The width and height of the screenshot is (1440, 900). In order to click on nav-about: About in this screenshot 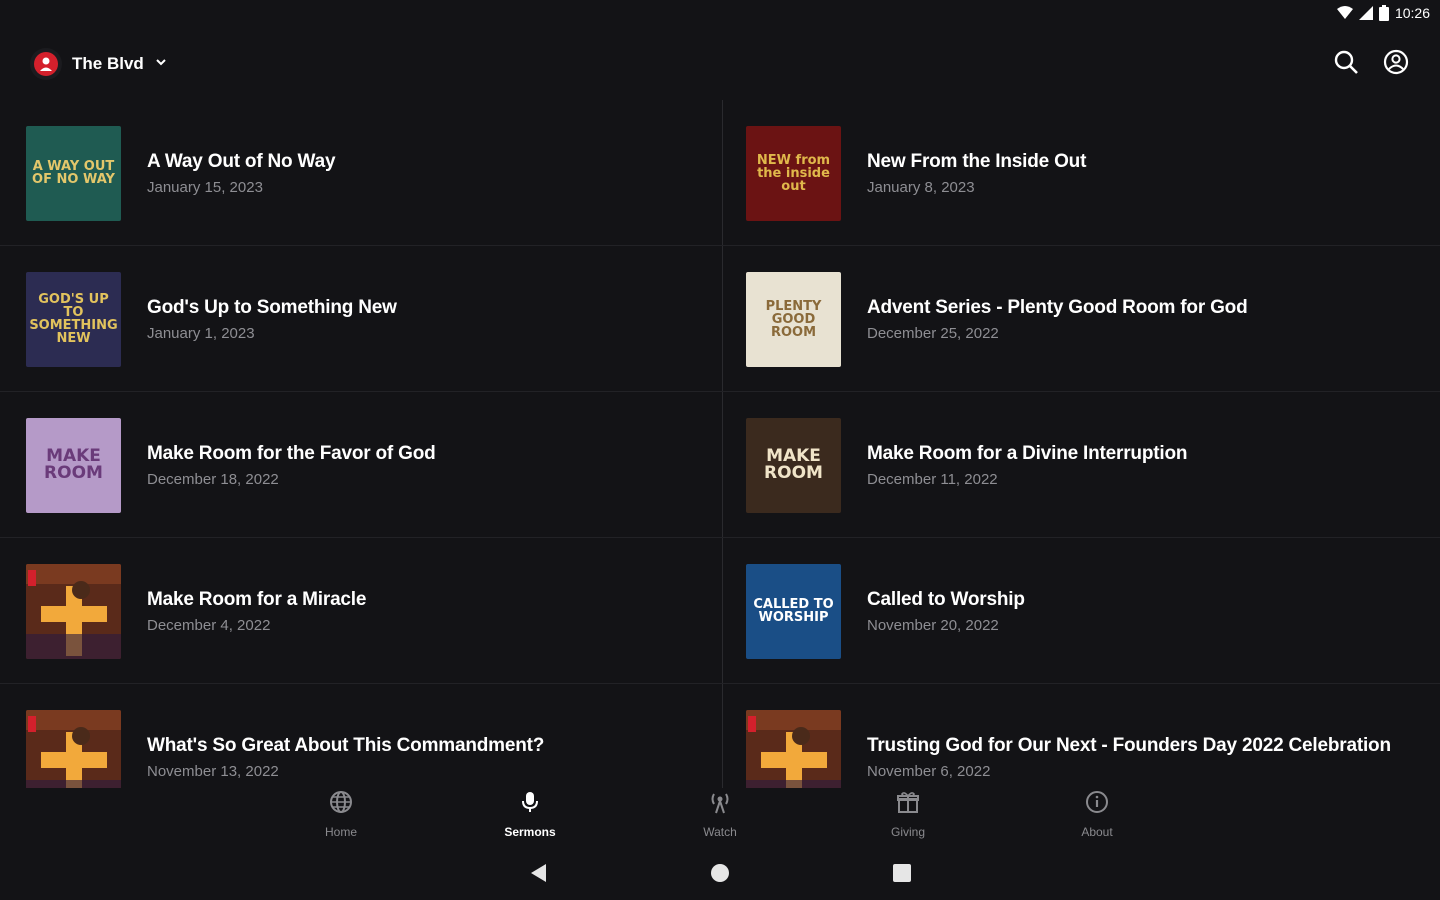, I will do `click(1097, 814)`.